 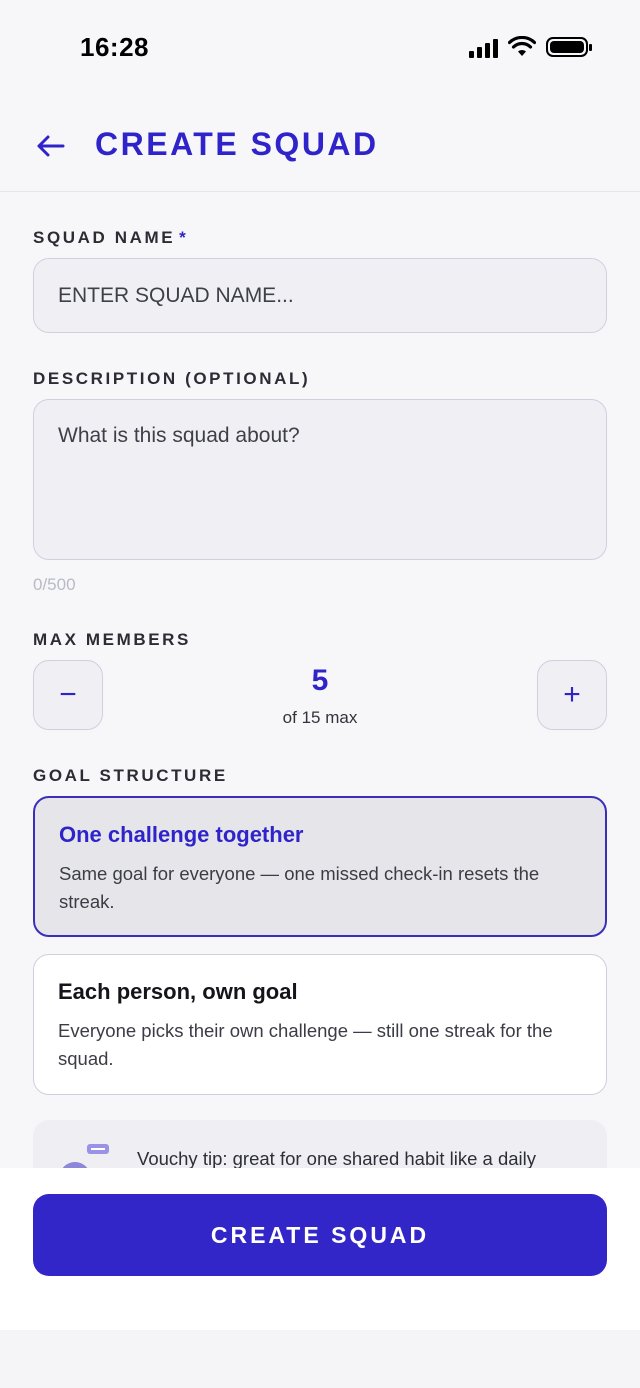 What do you see at coordinates (320, 45) in the screenshot?
I see `status-bar: 16:28` at bounding box center [320, 45].